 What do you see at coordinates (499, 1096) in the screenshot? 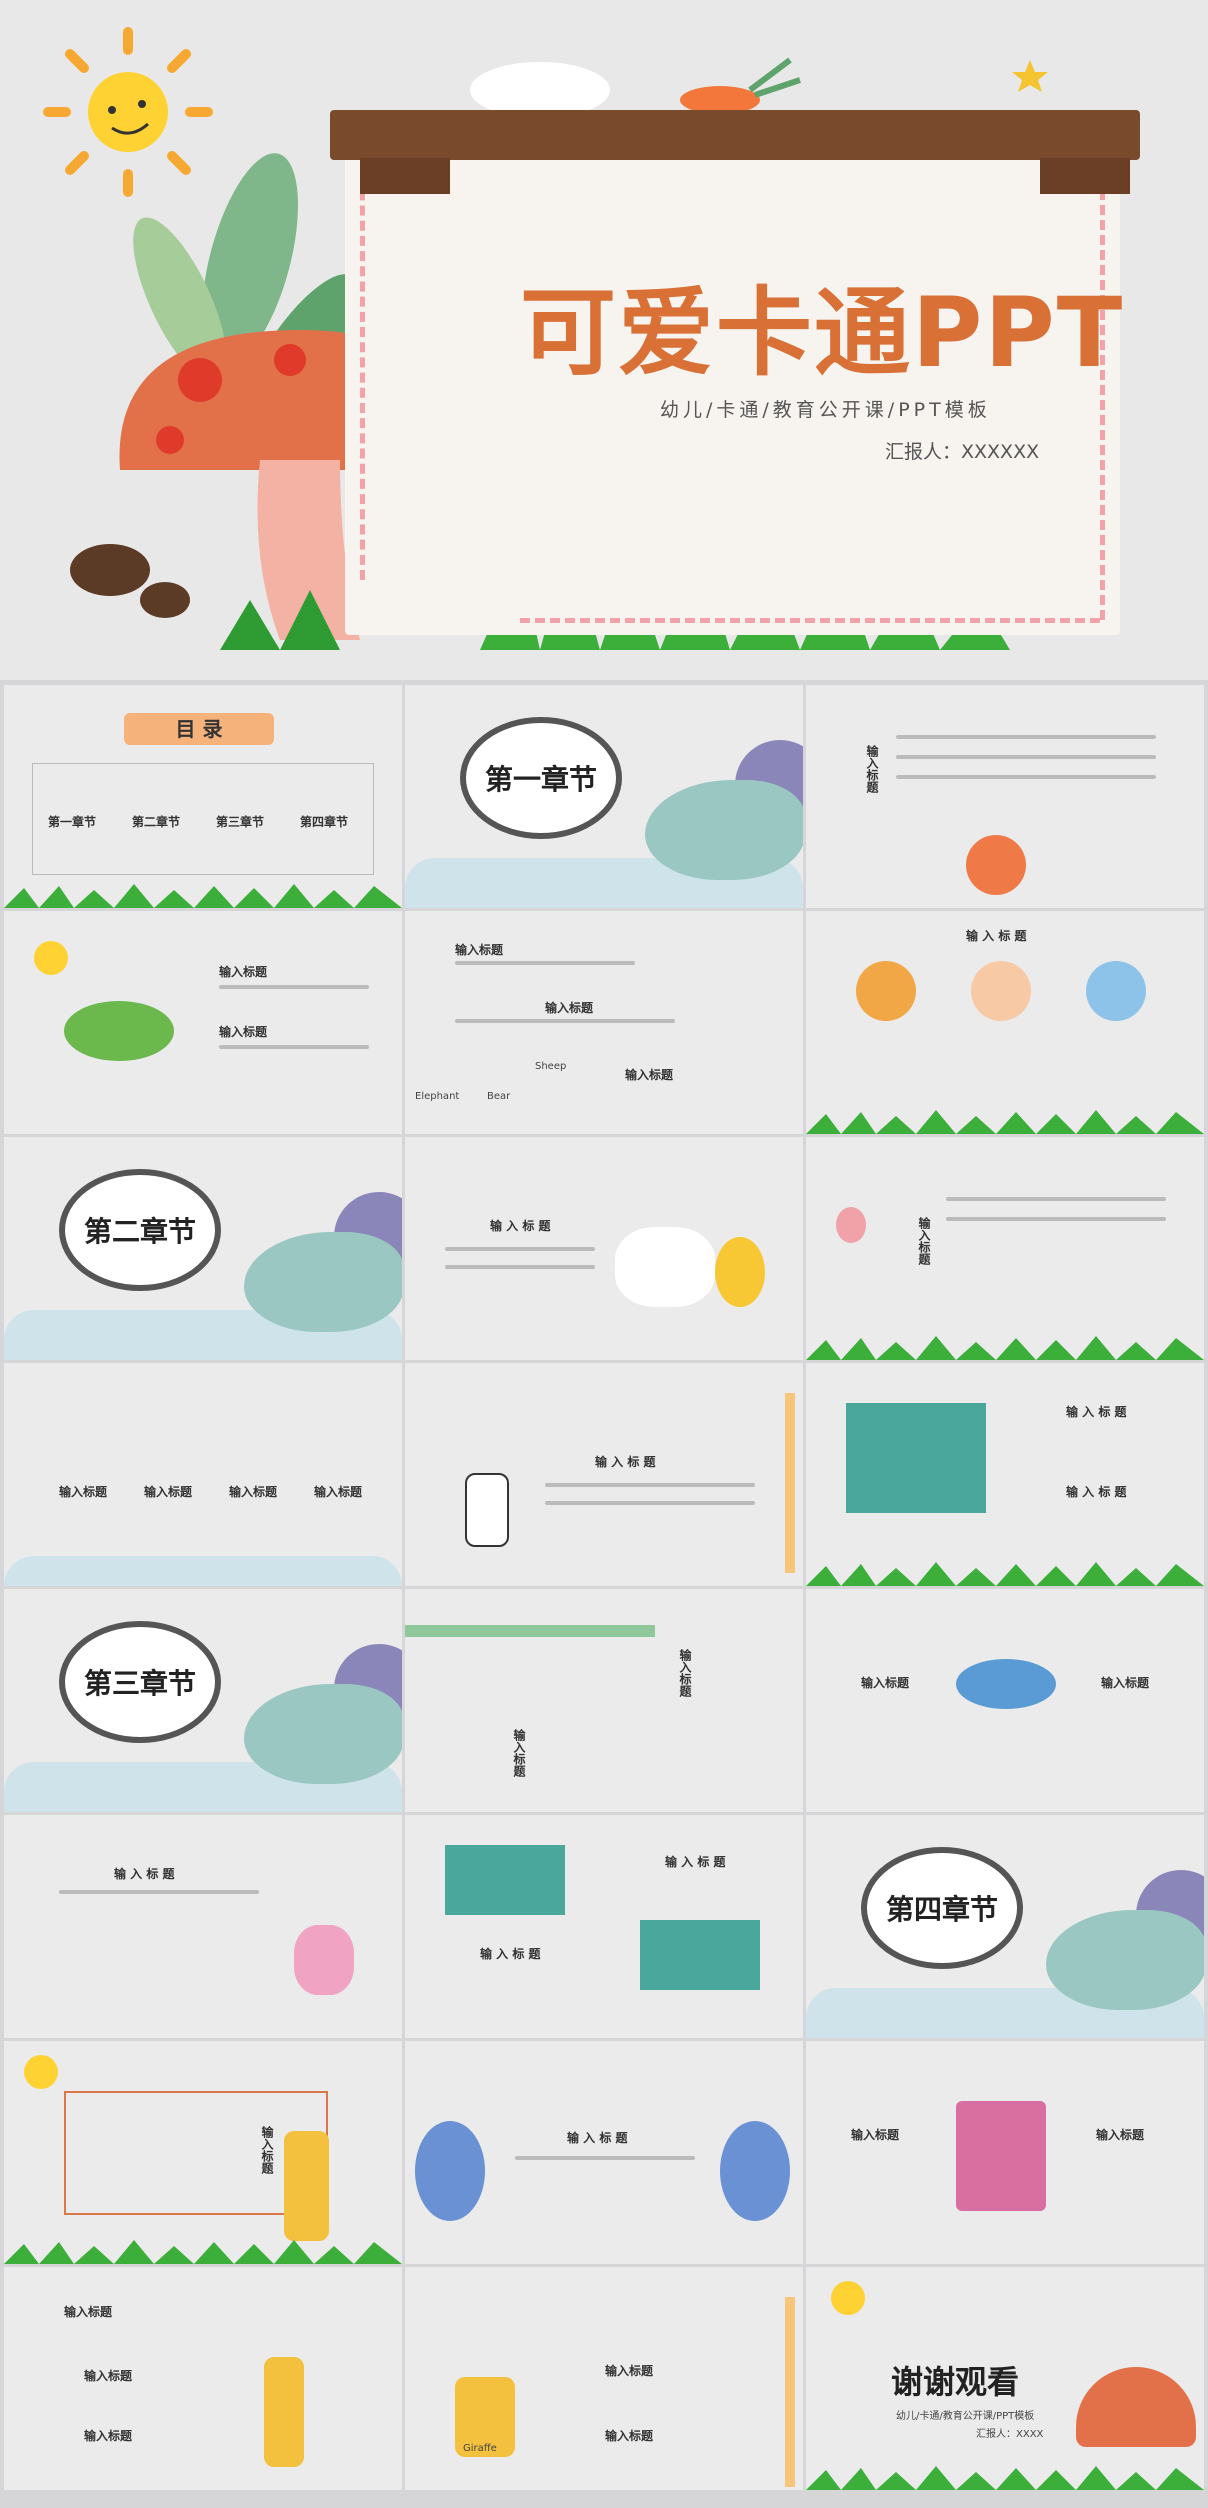
I see `bear-label: Bear` at bounding box center [499, 1096].